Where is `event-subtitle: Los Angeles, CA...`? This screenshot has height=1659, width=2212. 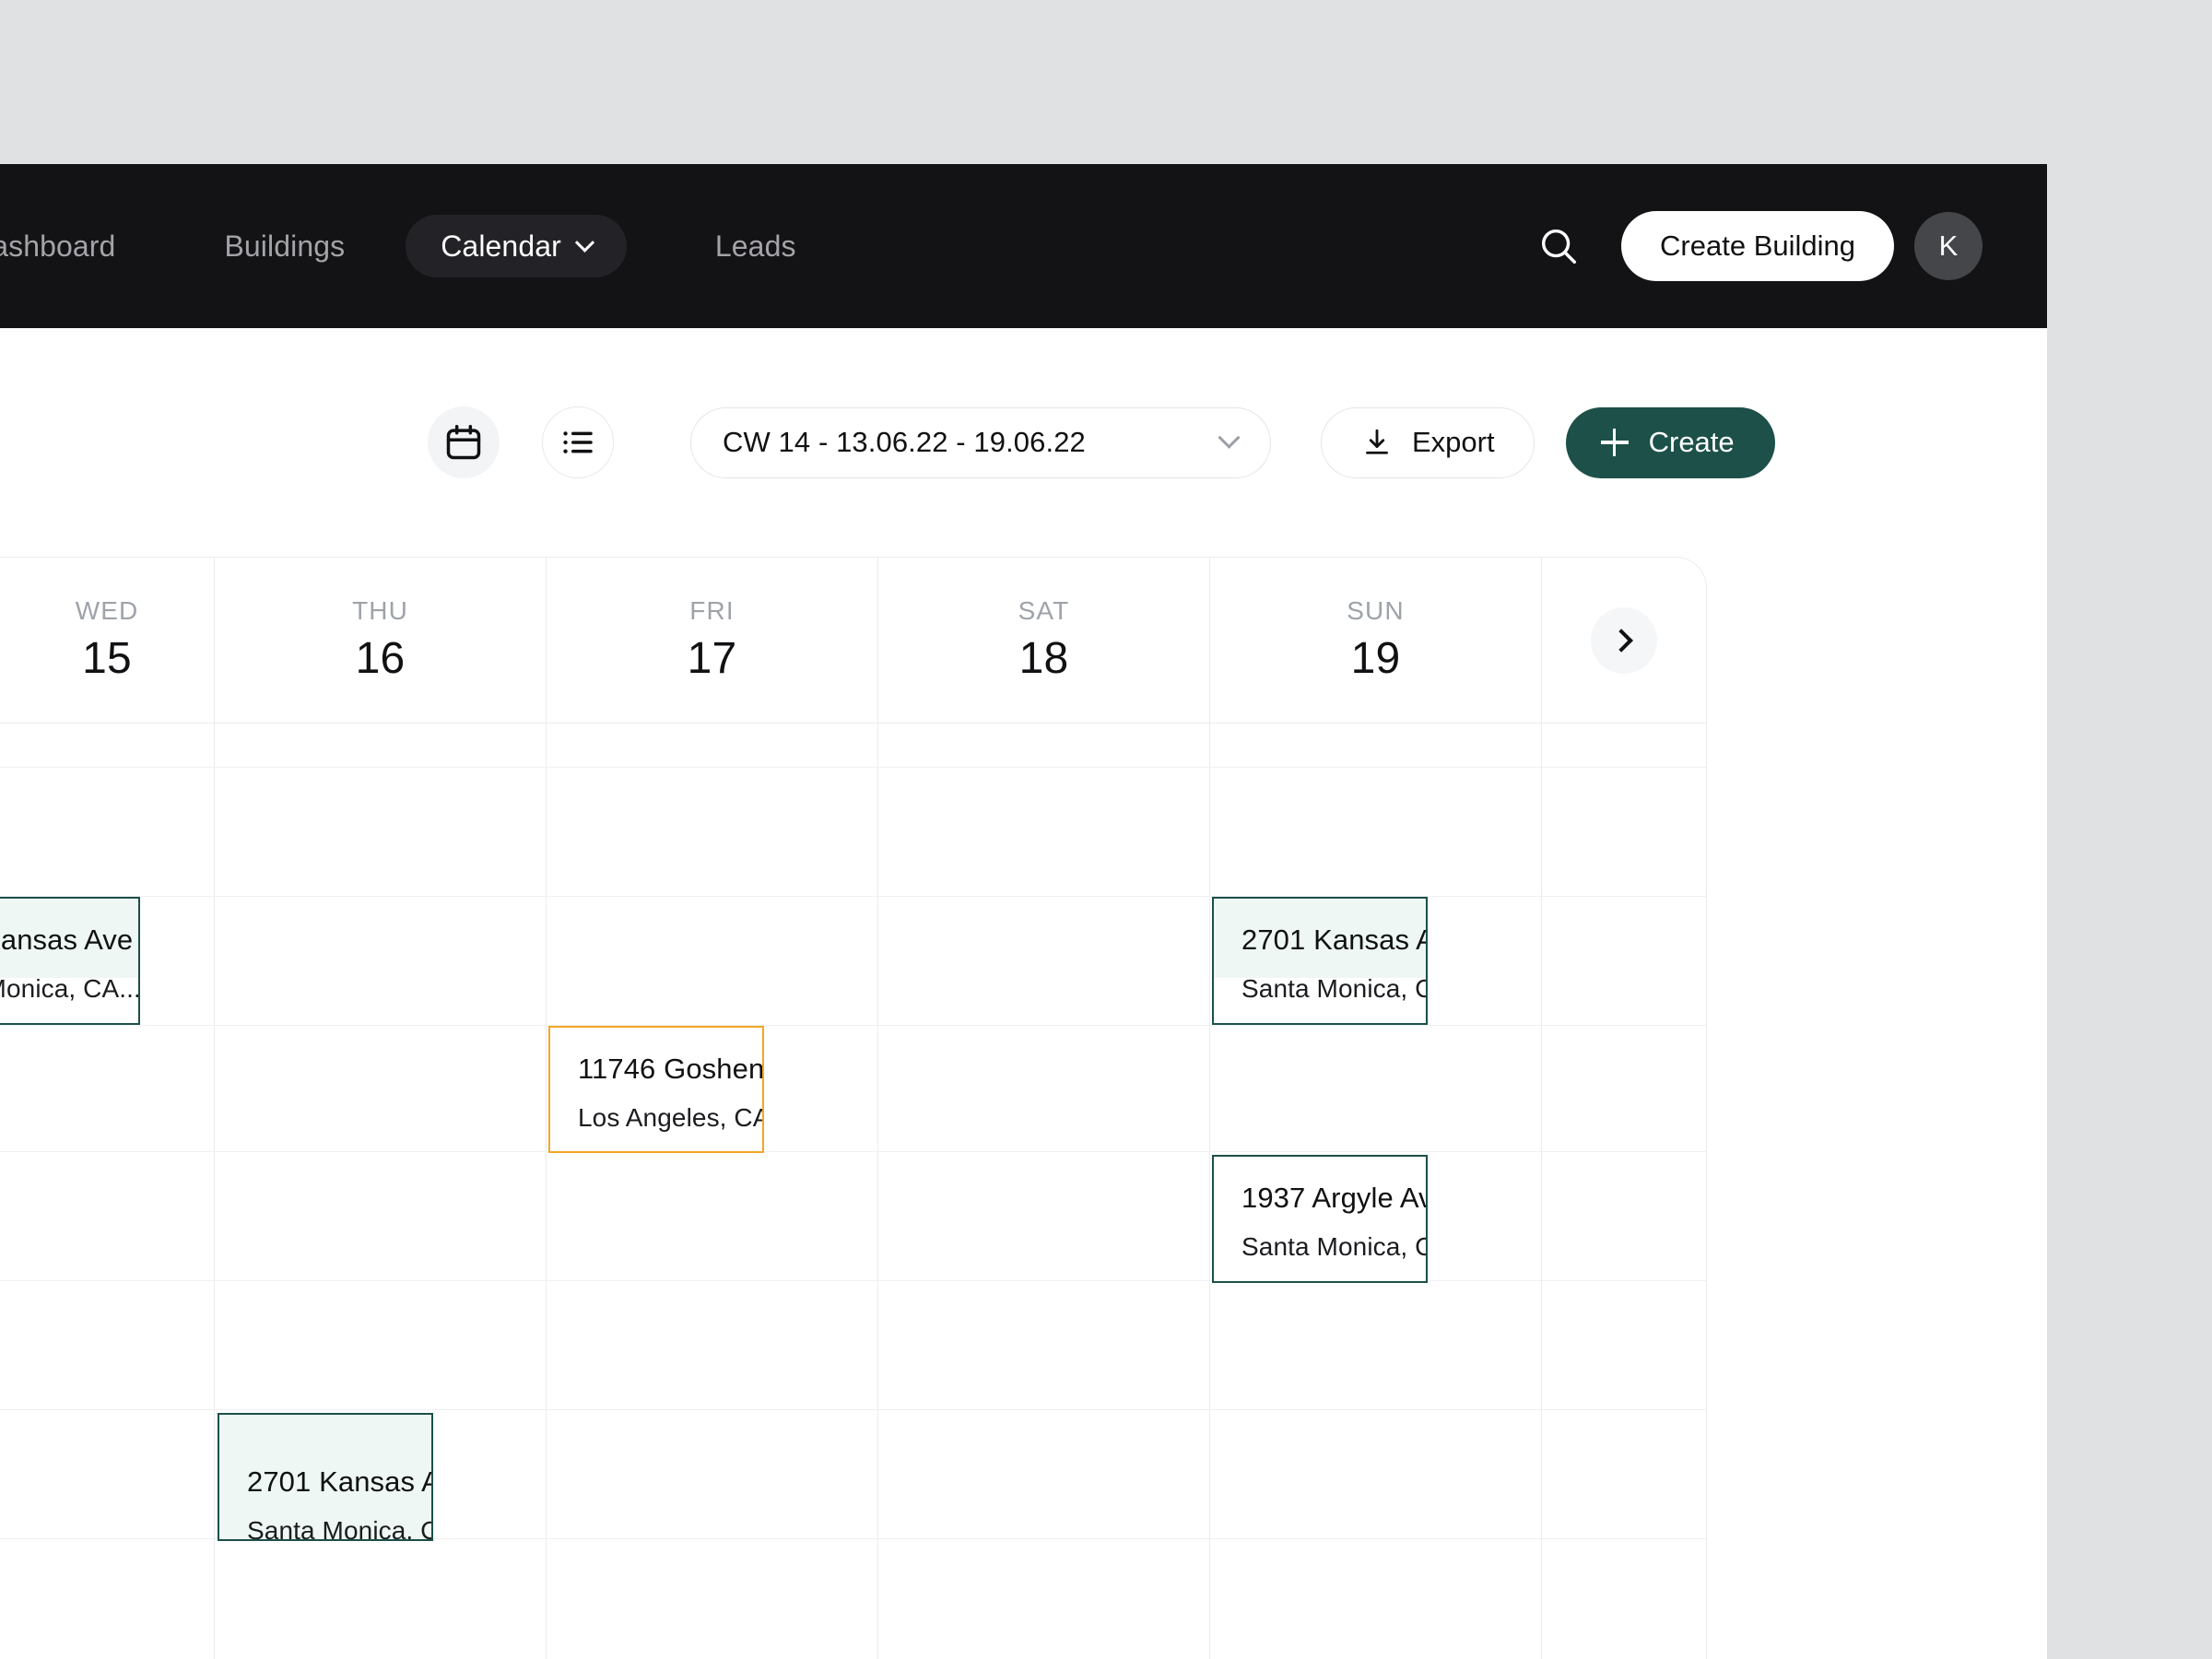 event-subtitle: Los Angeles, CA... is located at coordinates (670, 1118).